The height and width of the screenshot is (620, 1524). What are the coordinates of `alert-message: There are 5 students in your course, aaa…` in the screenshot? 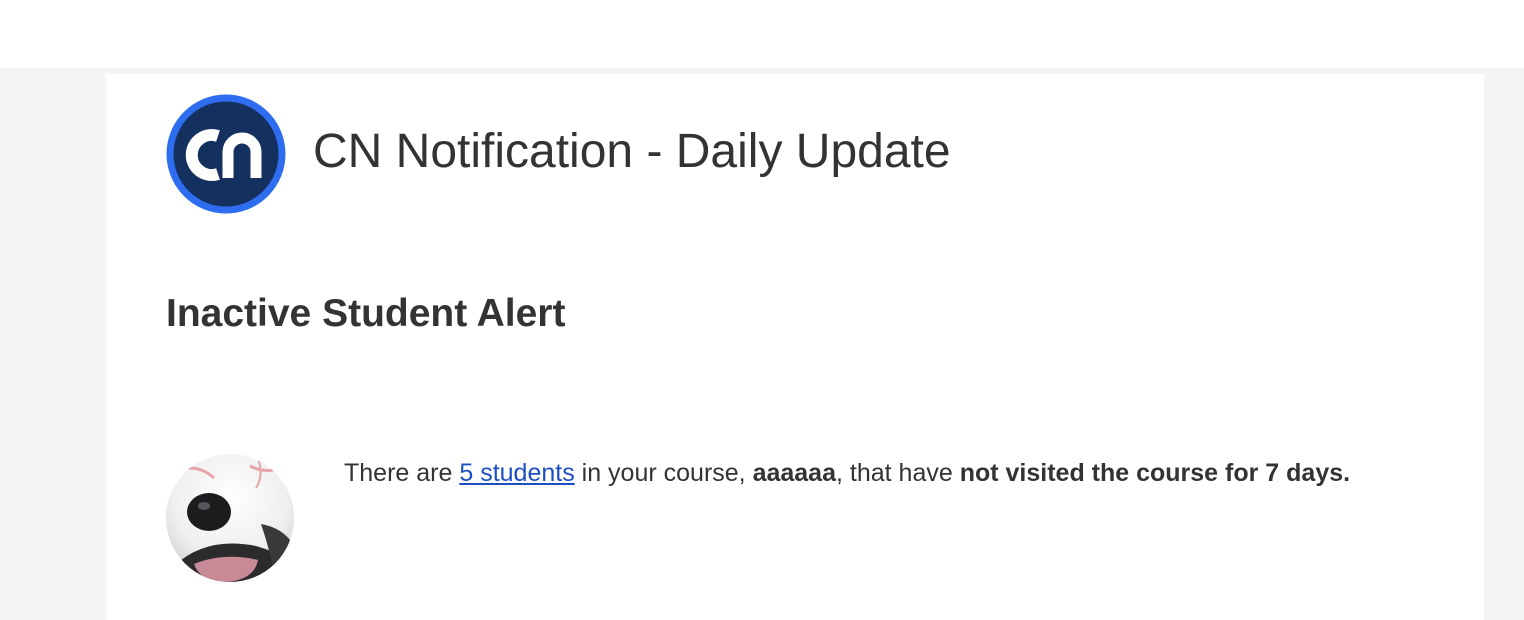 It's located at (847, 473).